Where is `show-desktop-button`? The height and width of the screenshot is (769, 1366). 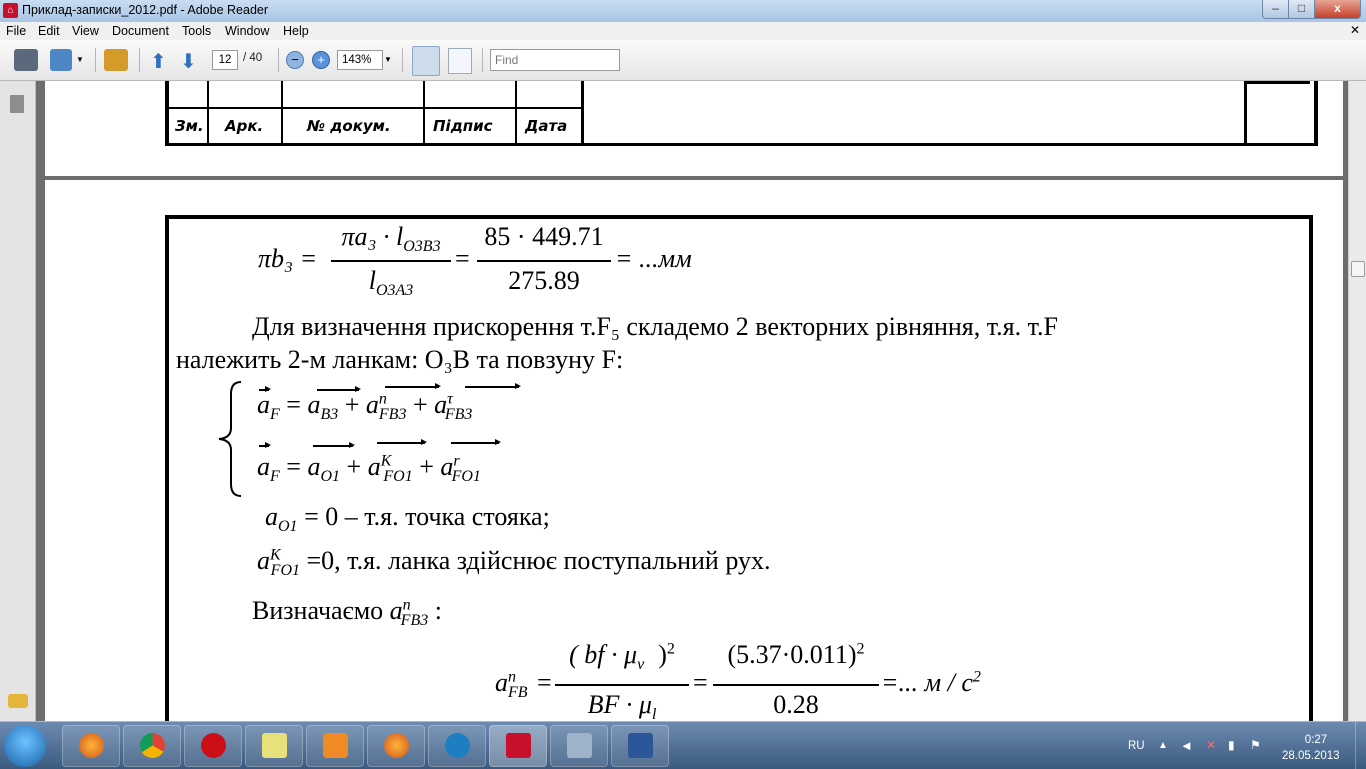 show-desktop-button is located at coordinates (1360, 745).